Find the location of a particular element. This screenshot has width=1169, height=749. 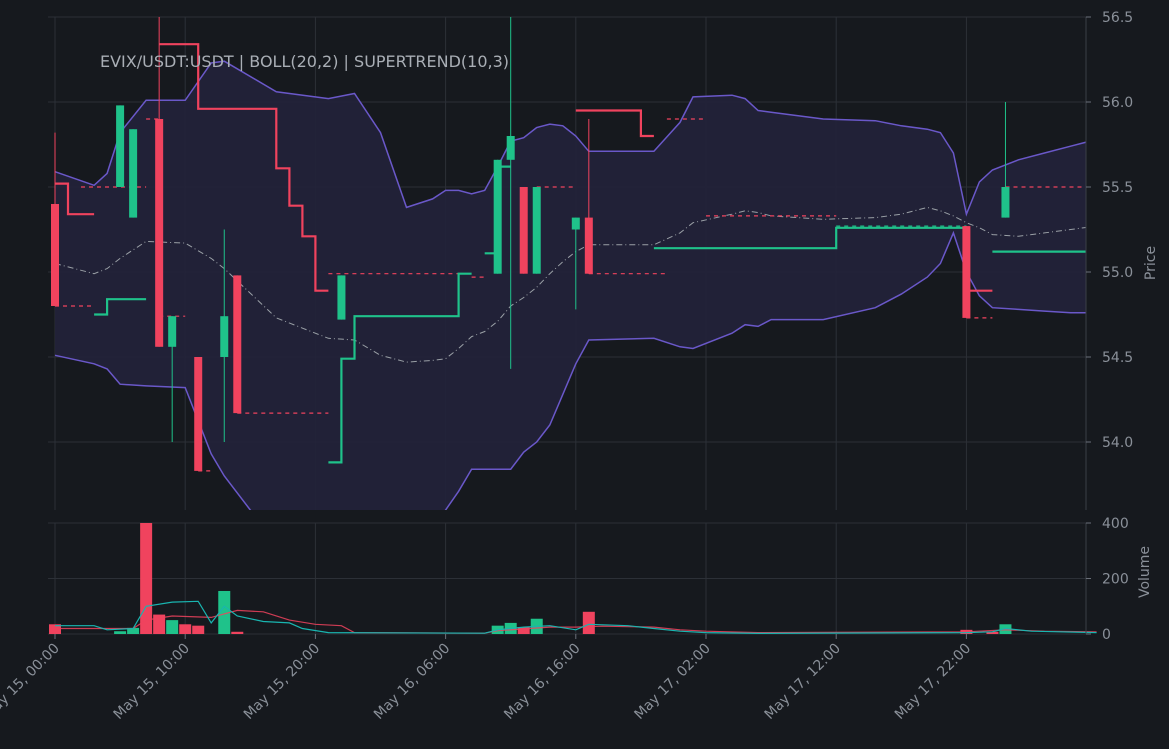

volume-tick-label: 200 is located at coordinates (1115, 580).